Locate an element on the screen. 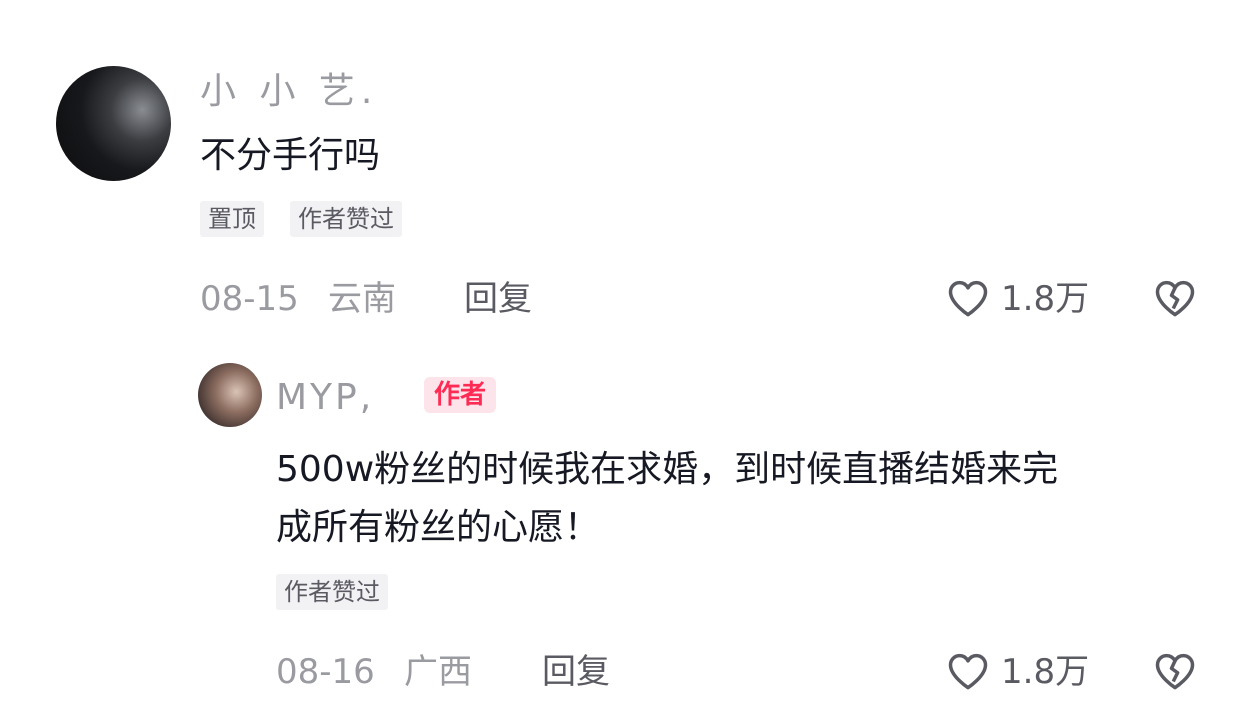 This screenshot has height=726, width=1244. avatar is located at coordinates (113, 123).